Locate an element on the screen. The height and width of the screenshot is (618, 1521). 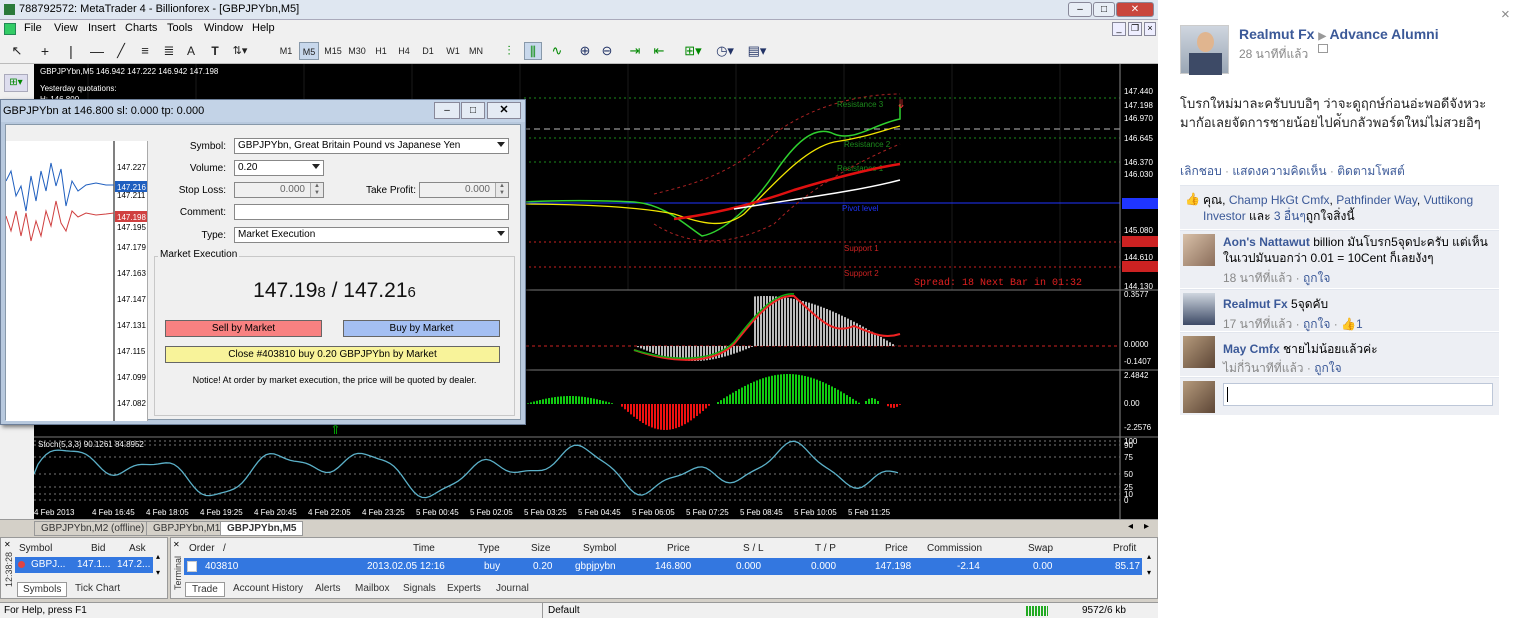
mw-header-symbol: Symbol is located at coordinates (35, 548).